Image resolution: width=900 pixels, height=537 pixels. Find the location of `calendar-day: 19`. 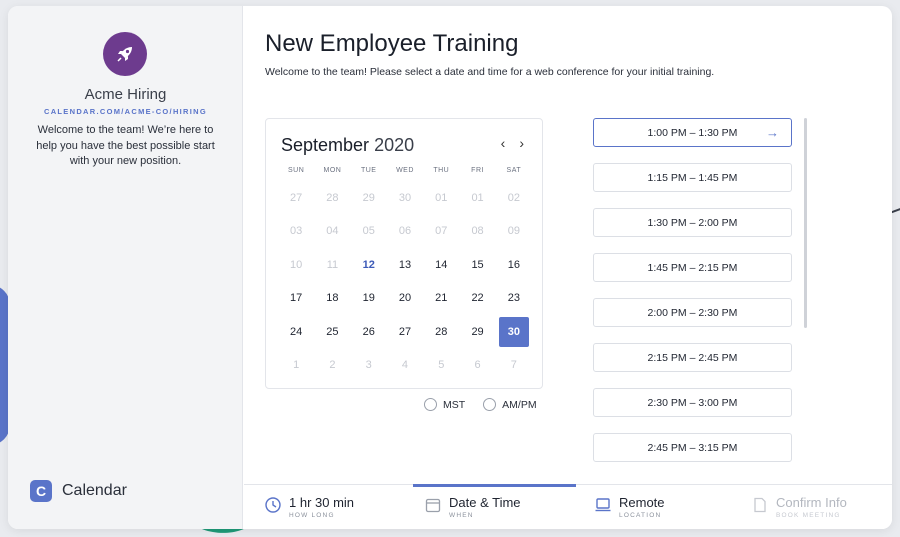

calendar-day: 19 is located at coordinates (369, 299).